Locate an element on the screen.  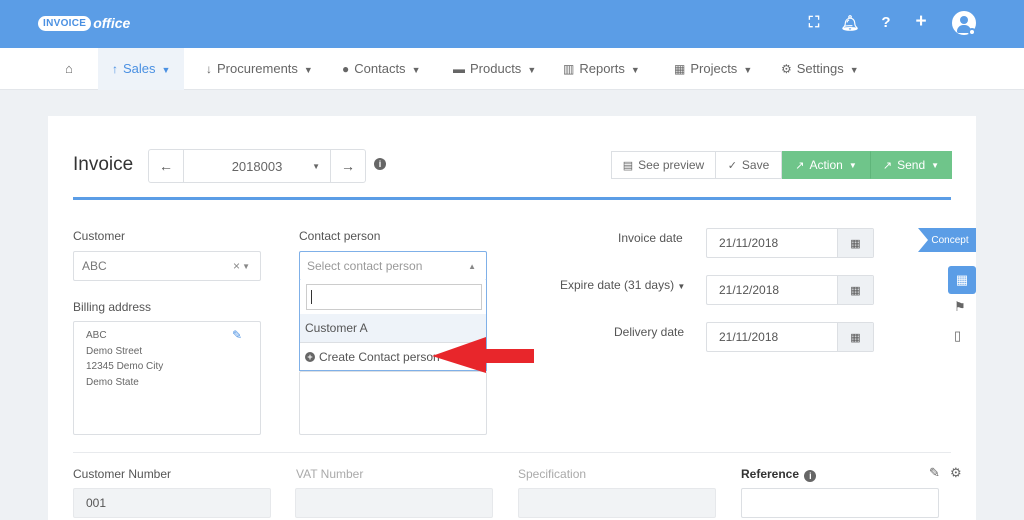
clear-icon: × is located at coordinates (236, 266).